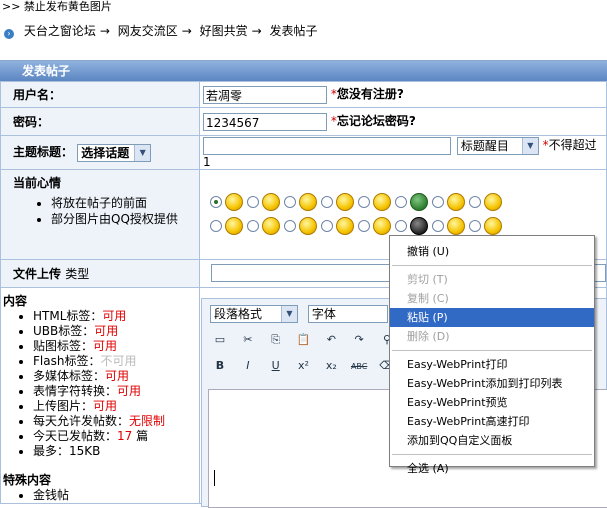 The height and width of the screenshot is (508, 607). Describe the element at coordinates (148, 31) in the screenshot. I see `breadcrumb-board: 网友交流区` at that location.